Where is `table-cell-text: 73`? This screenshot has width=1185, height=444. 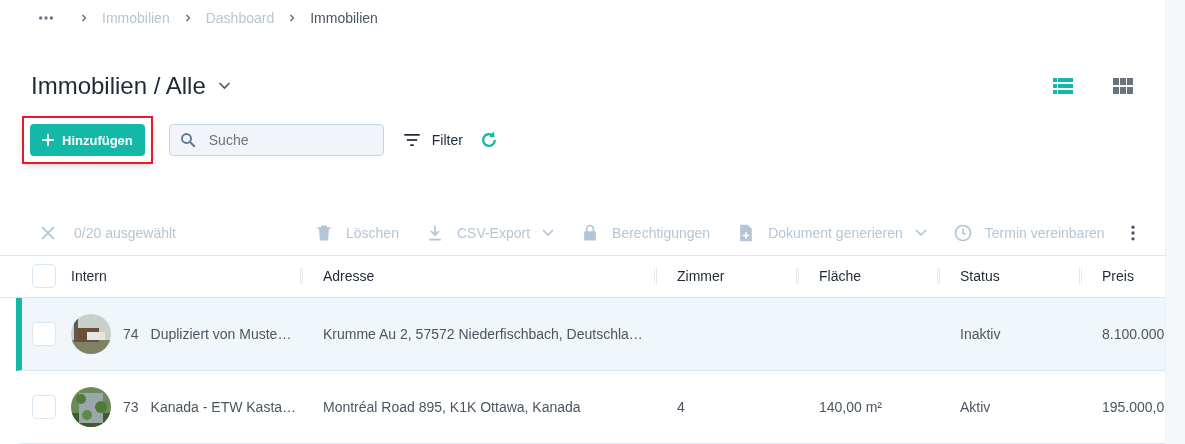
table-cell-text: 73 is located at coordinates (131, 407).